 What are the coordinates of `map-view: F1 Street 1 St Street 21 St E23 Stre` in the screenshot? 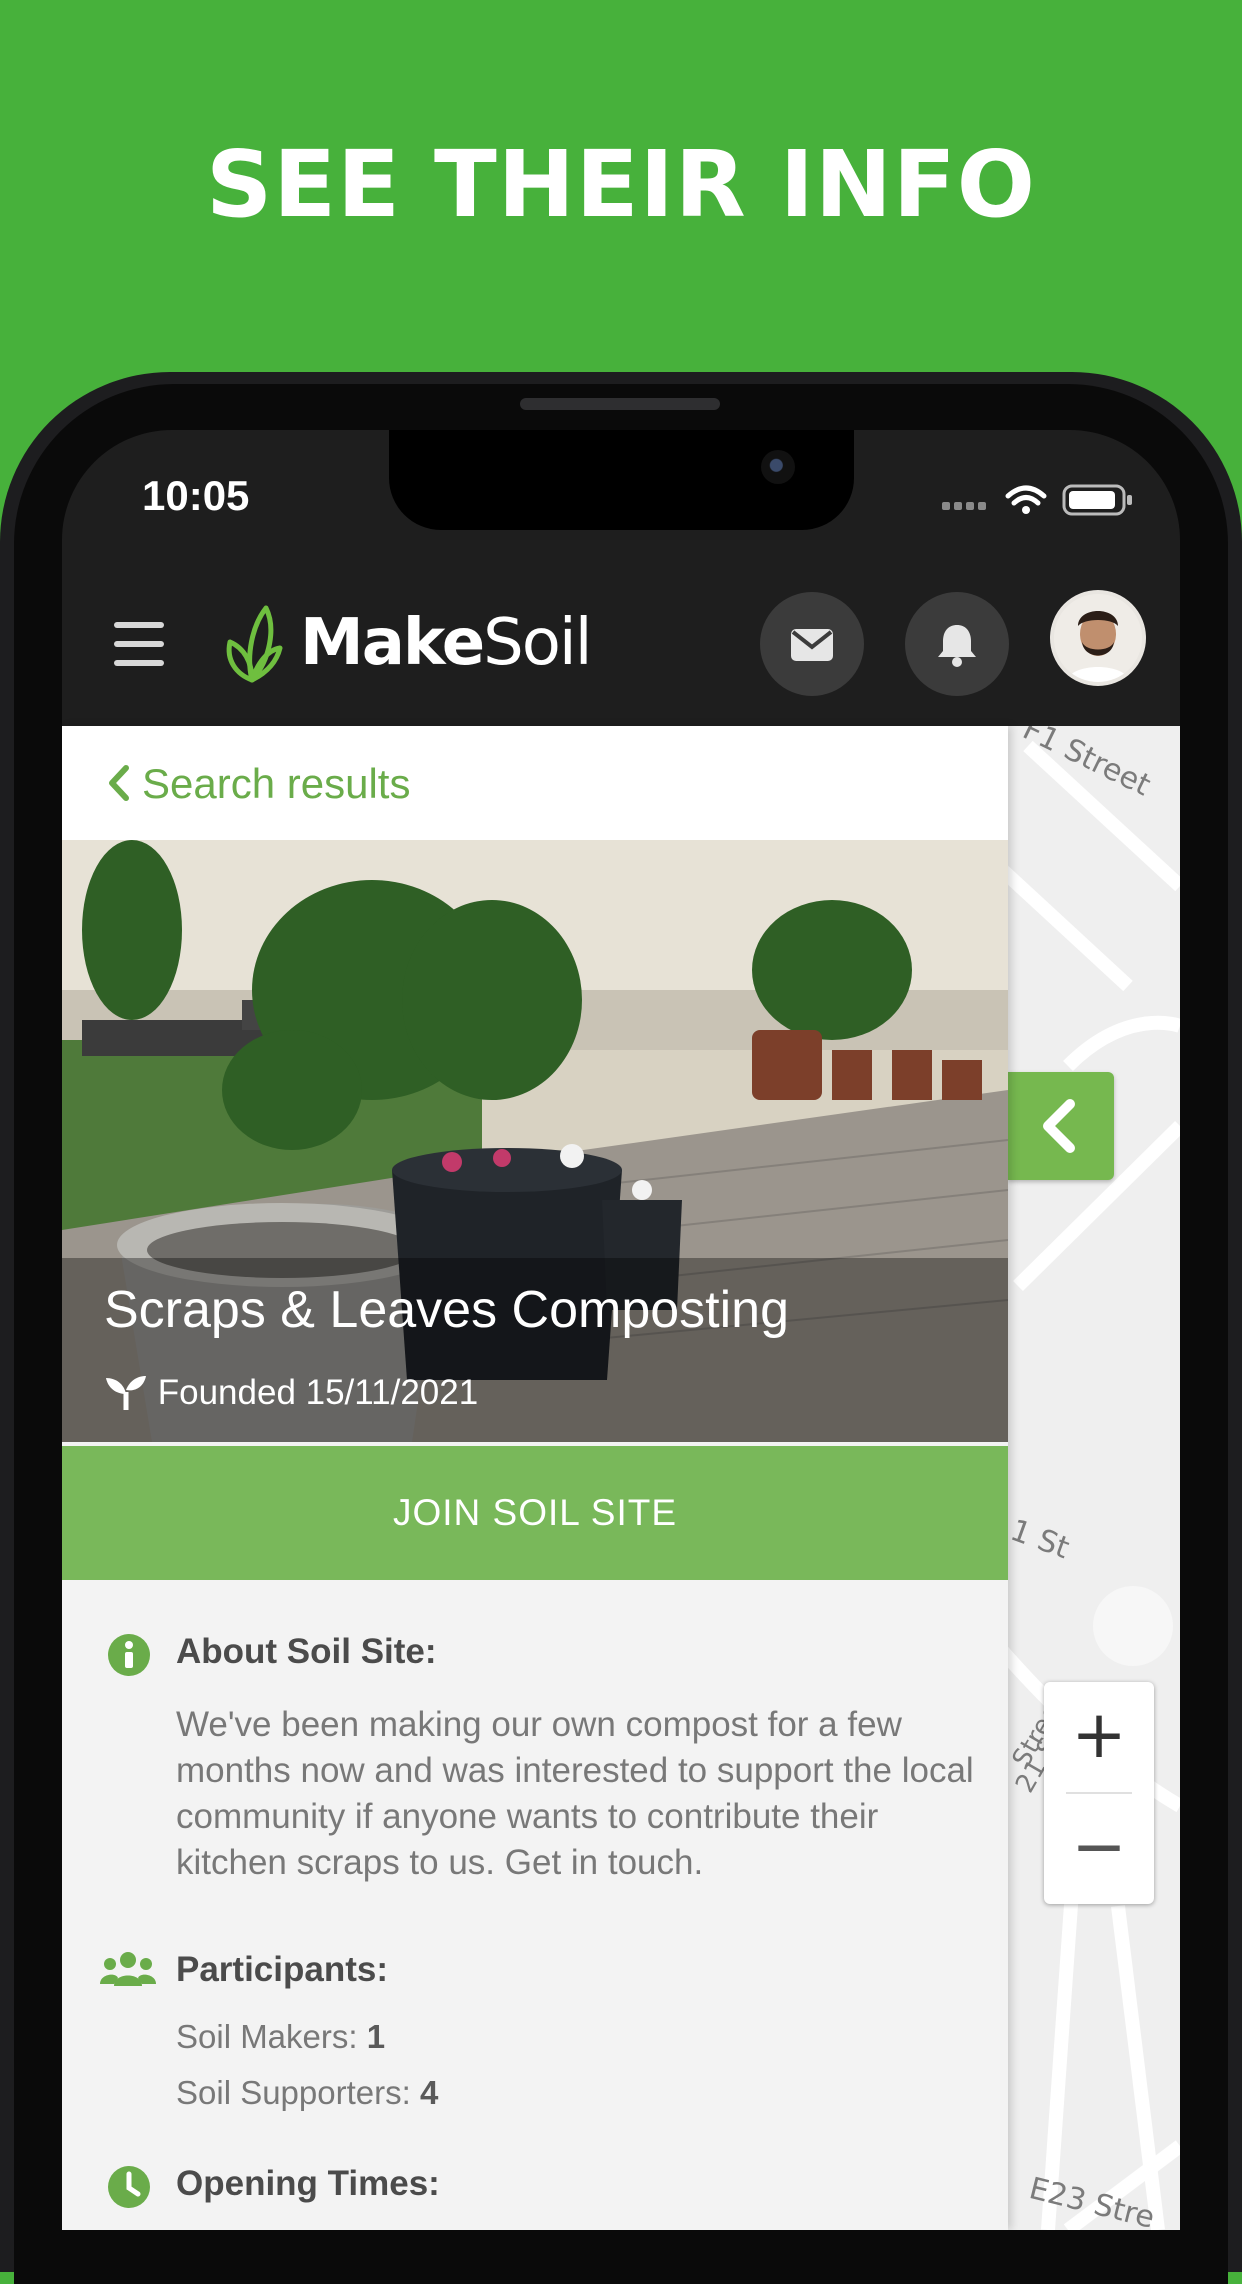 It's located at (1094, 1478).